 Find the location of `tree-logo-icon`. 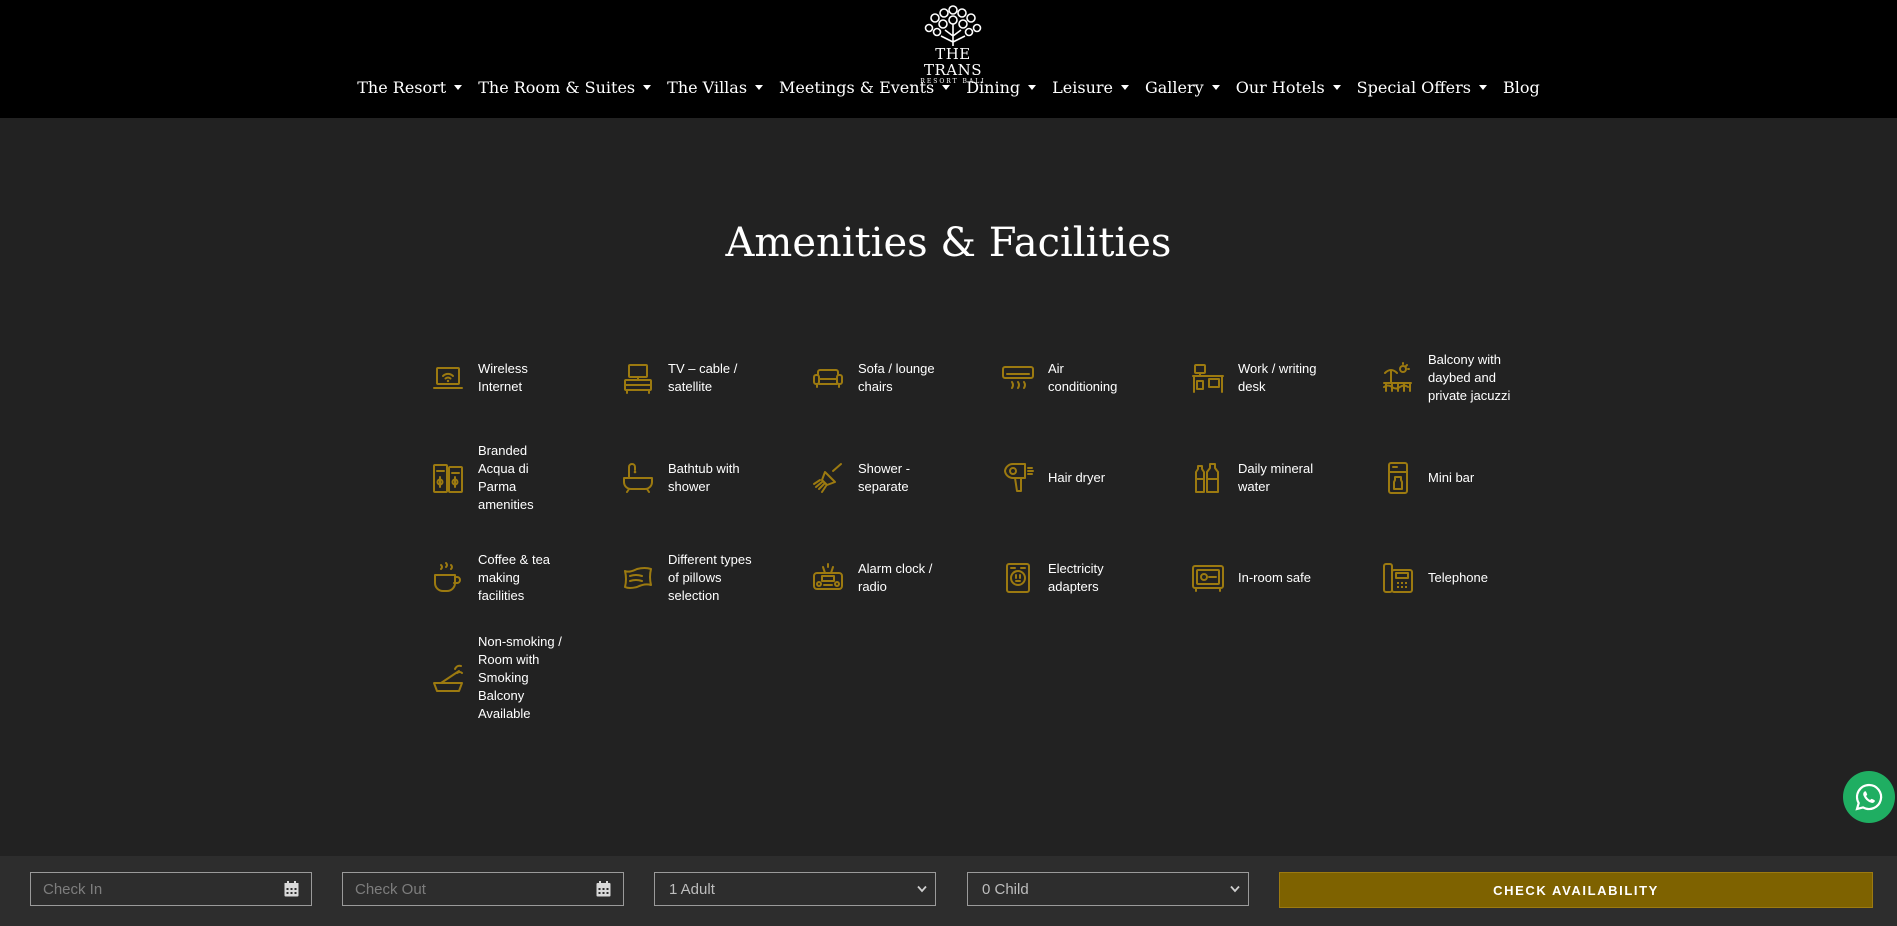

tree-logo-icon is located at coordinates (953, 25).